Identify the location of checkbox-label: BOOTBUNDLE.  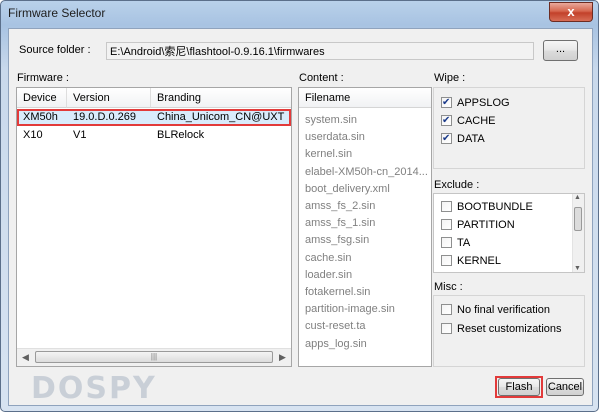
(495, 207).